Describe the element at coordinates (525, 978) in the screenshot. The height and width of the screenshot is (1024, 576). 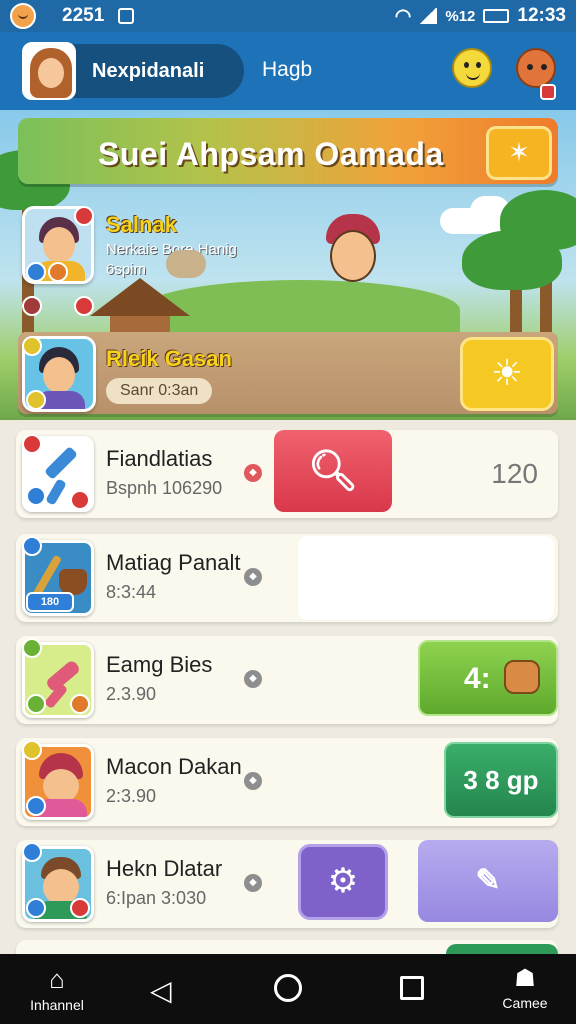
I see `games-icon: ☗` at that location.